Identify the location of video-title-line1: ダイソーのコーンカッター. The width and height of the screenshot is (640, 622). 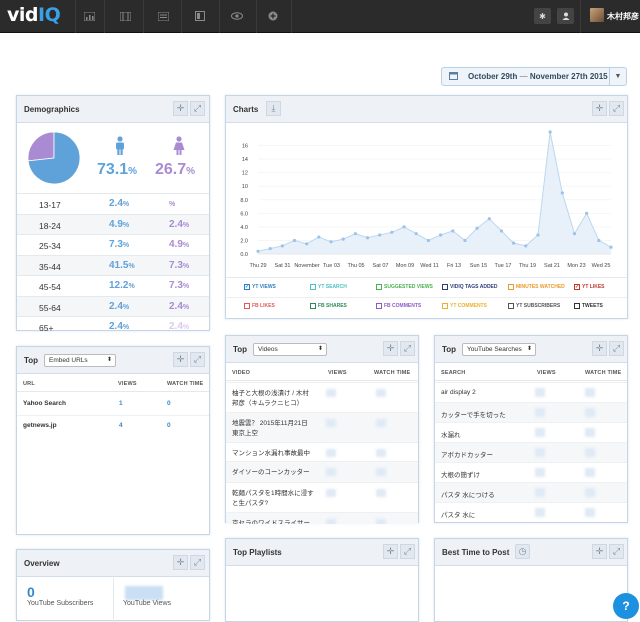
(271, 471).